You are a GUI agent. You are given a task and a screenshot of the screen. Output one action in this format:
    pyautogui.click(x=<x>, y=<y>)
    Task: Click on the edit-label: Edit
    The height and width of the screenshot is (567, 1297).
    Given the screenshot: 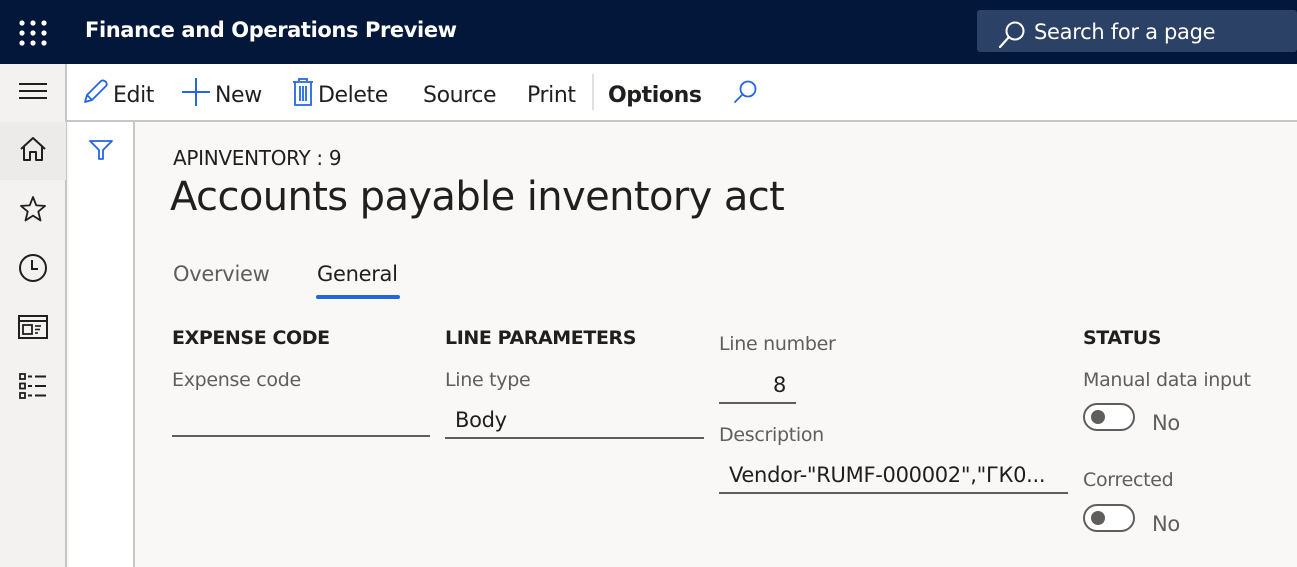 What is the action you would take?
    pyautogui.click(x=134, y=95)
    